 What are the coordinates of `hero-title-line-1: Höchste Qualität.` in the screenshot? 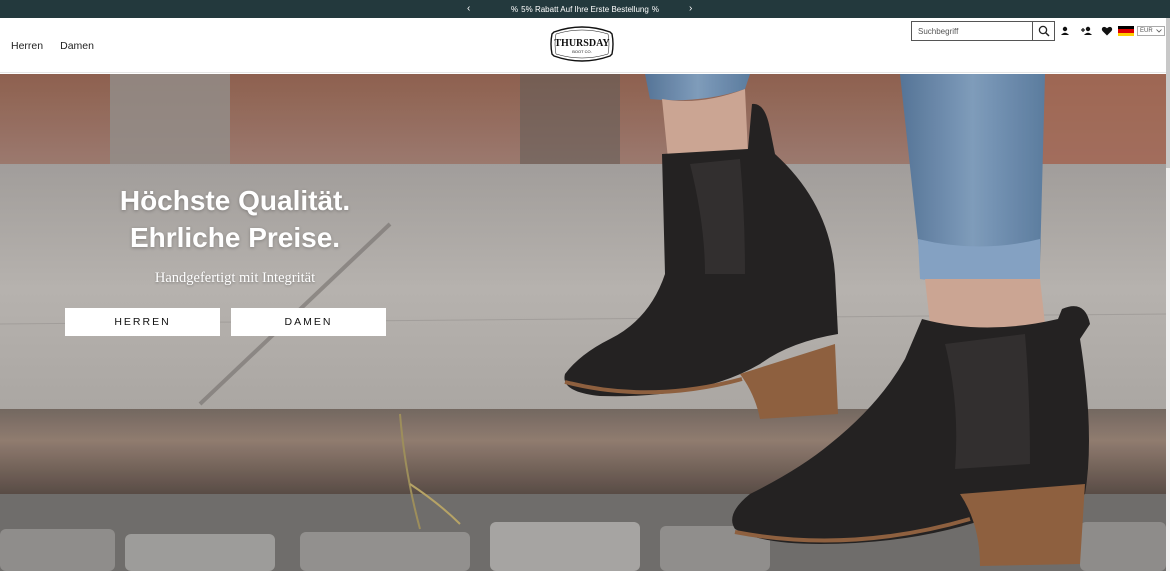 It's located at (235, 200).